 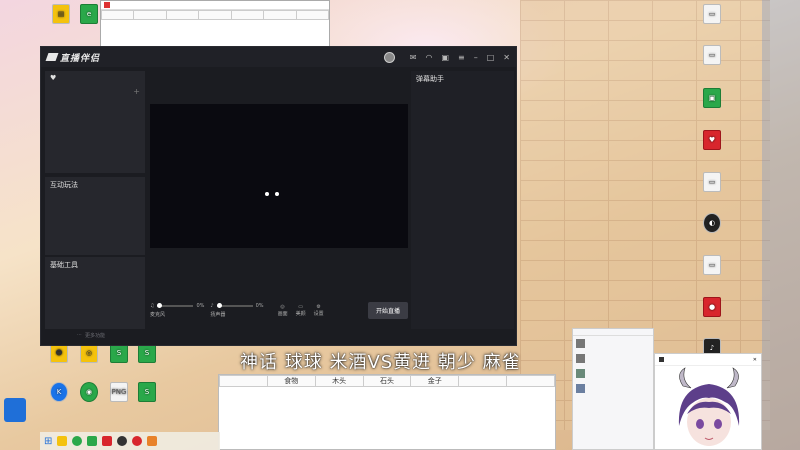 What do you see at coordinates (48, 441) in the screenshot?
I see `windows-start-icon: ⊞` at bounding box center [48, 441].